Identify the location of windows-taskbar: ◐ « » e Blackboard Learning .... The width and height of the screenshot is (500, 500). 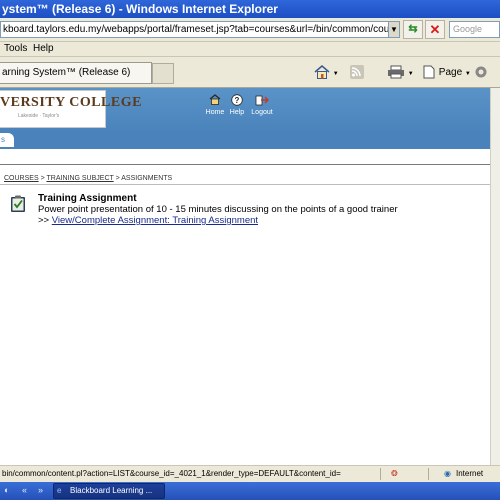
(250, 491).